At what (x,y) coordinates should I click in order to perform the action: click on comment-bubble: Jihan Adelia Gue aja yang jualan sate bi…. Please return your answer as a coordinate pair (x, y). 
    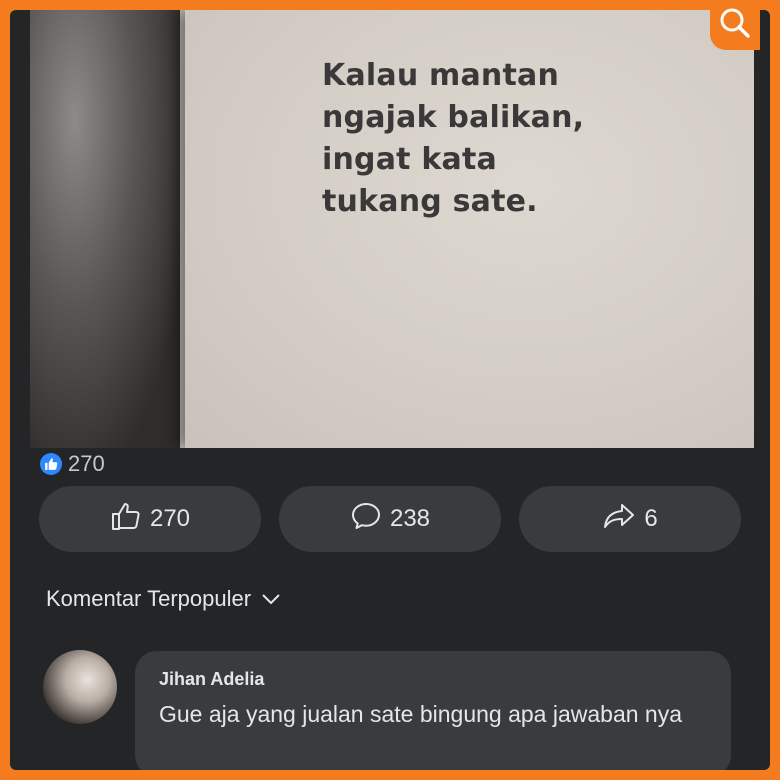
    Looking at the image, I should click on (433, 710).